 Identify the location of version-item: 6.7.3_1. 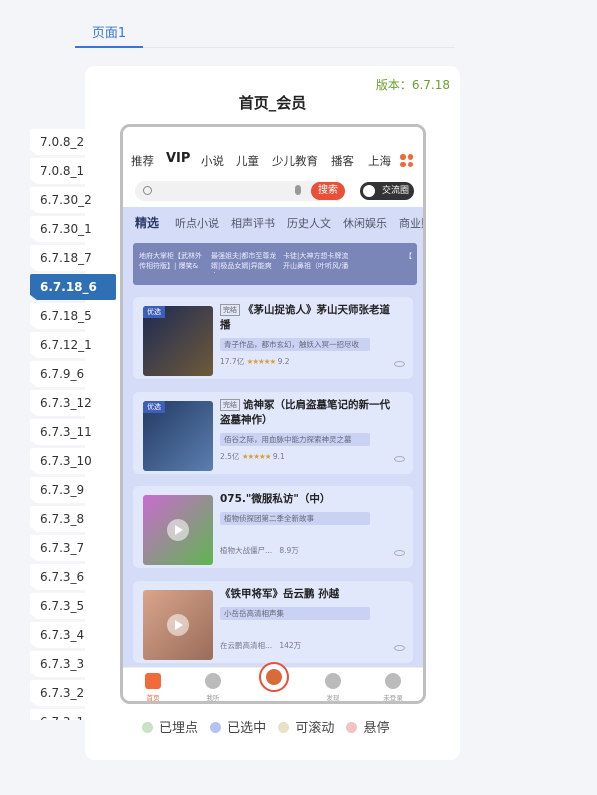
(73, 714).